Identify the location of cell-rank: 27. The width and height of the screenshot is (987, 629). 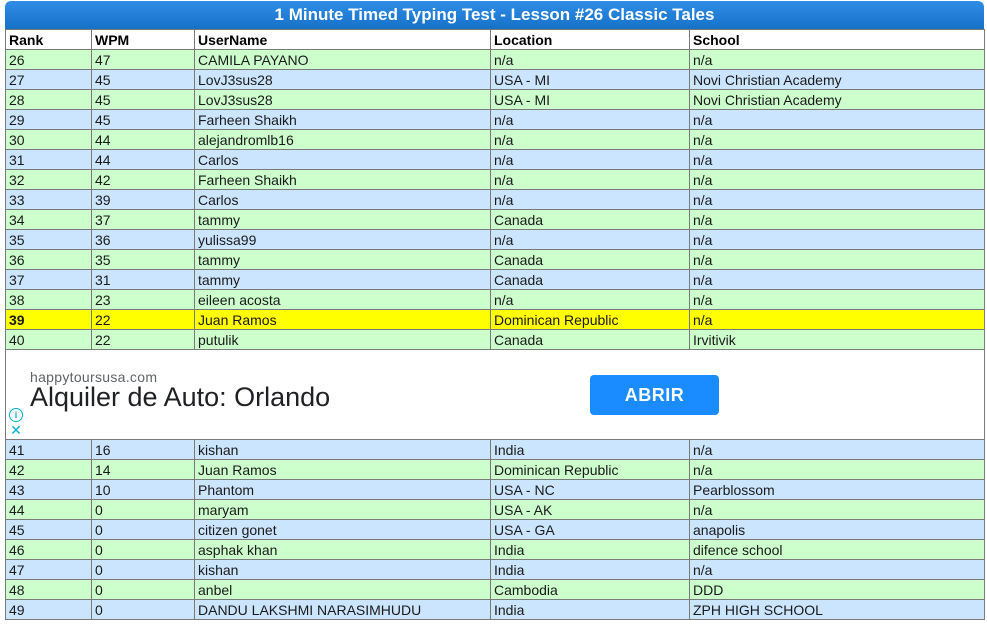
(48, 79).